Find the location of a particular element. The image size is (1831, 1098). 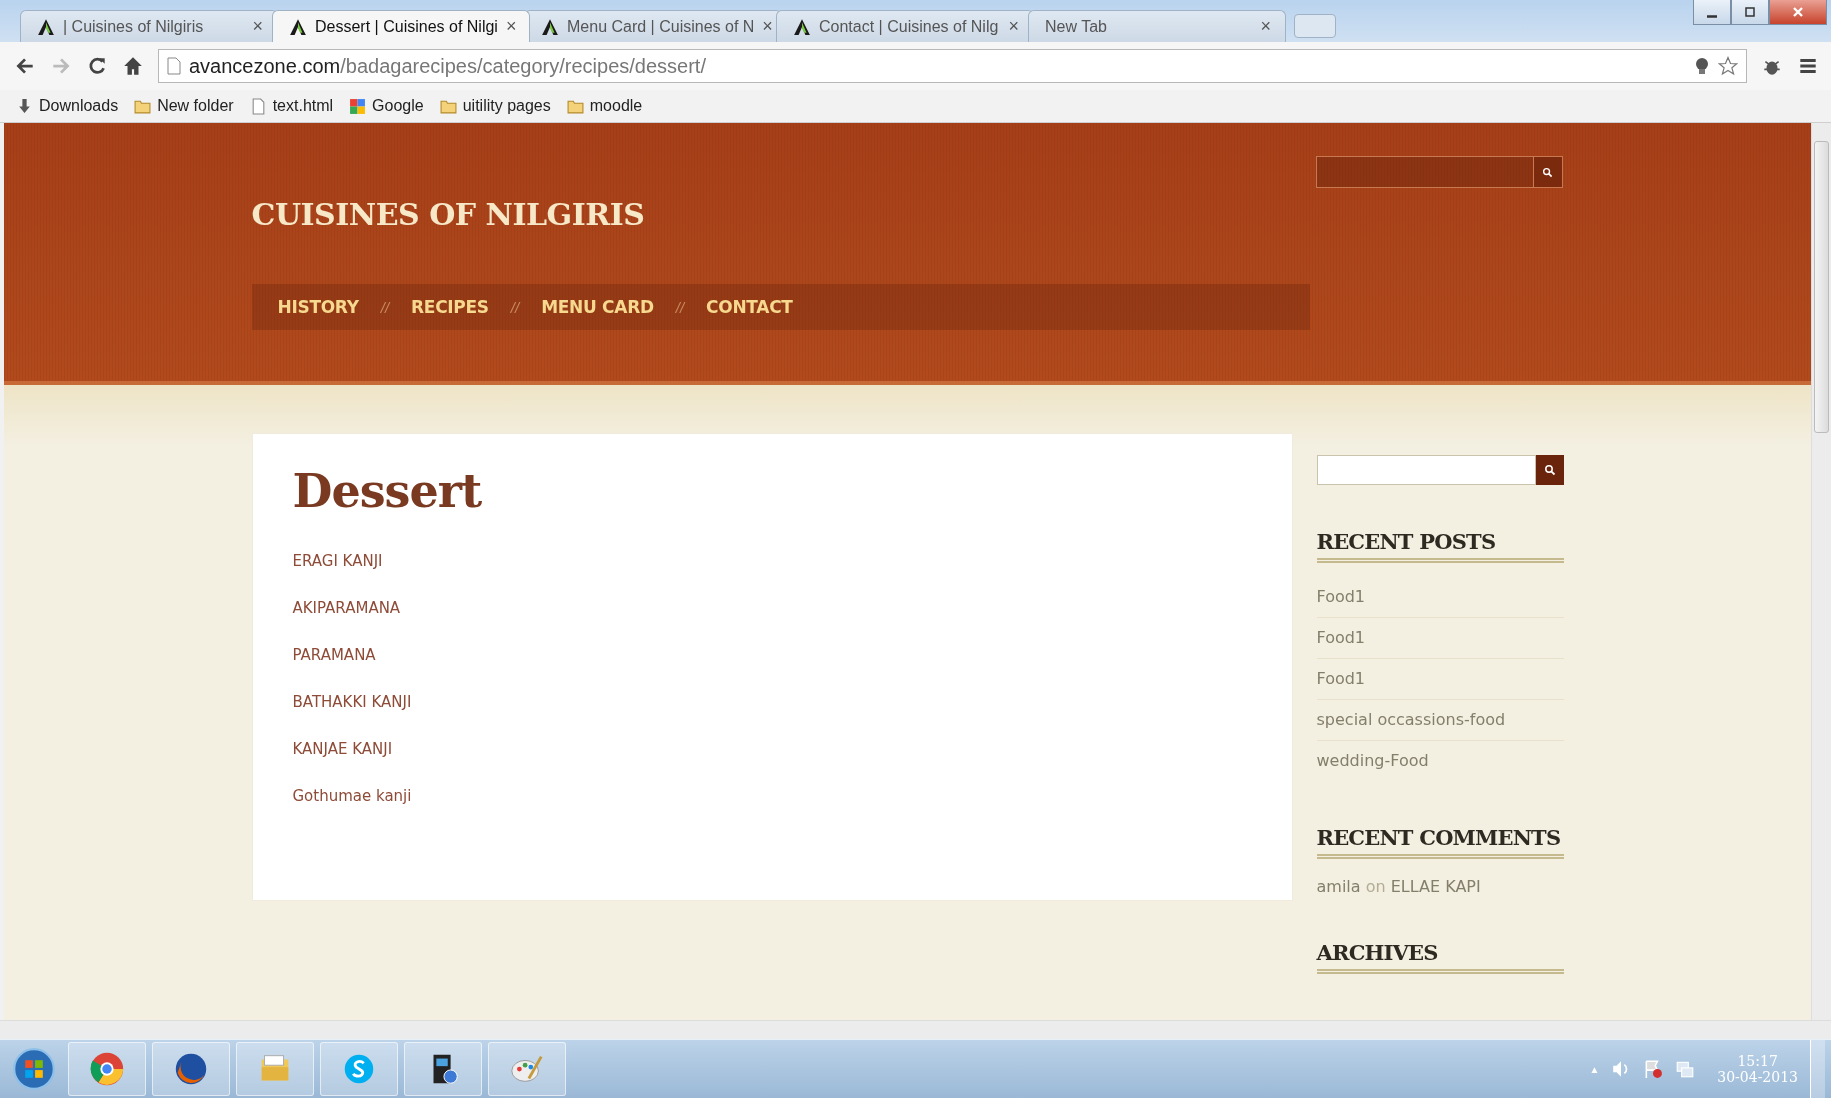

recent-post-link: special occassions-food is located at coordinates (1440, 720).